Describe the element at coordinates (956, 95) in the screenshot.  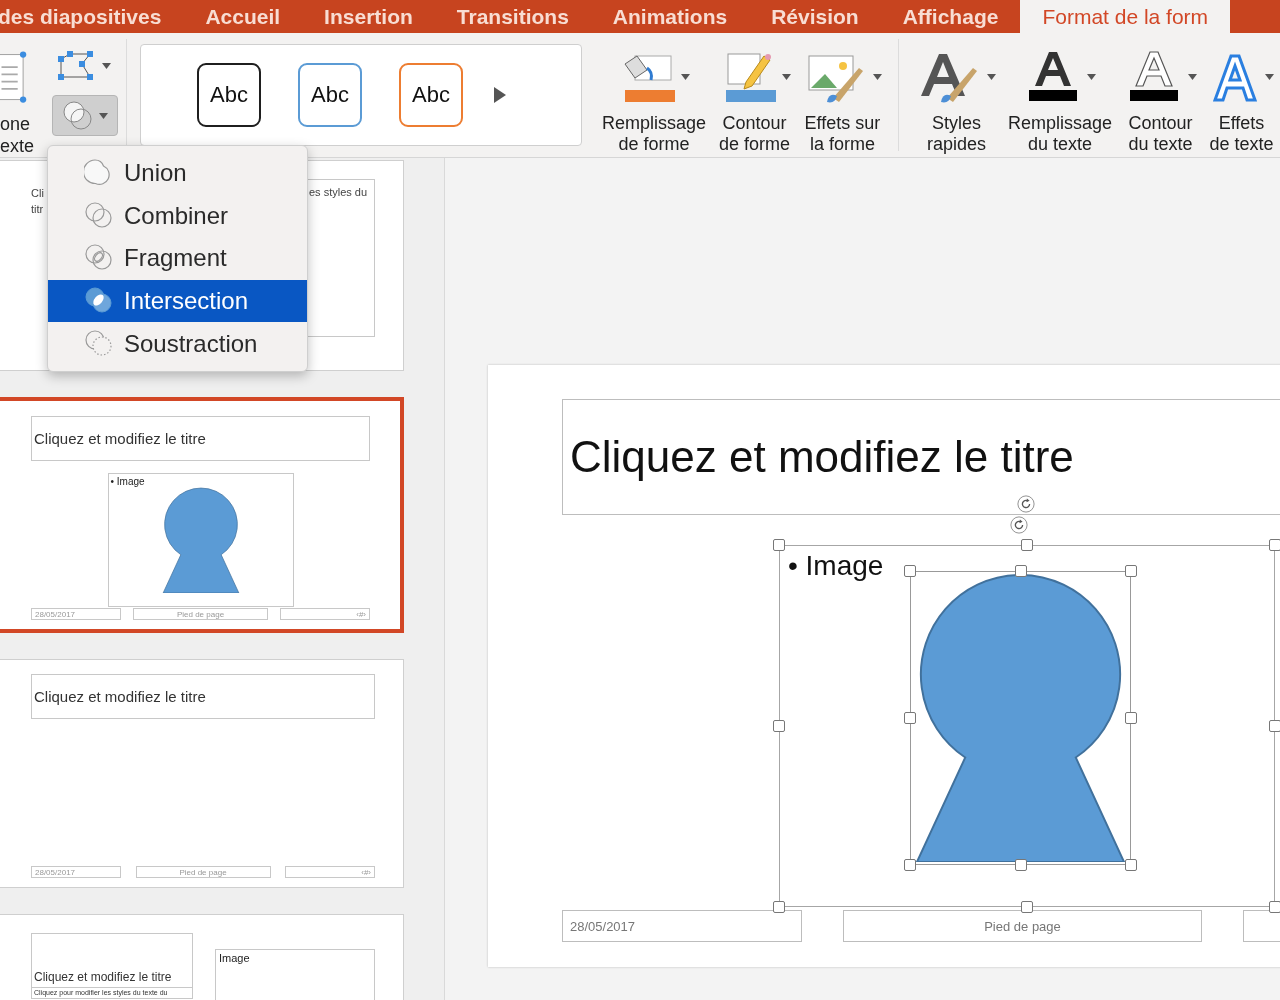
I see `ribbon-button: Styles rapides` at that location.